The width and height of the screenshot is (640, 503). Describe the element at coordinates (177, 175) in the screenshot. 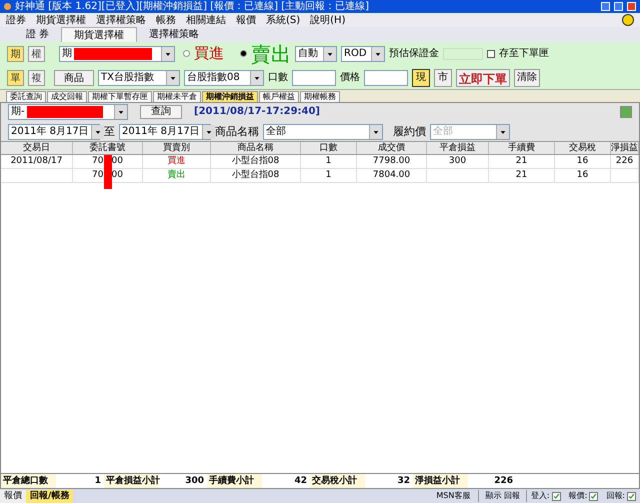

I see `table-cell: 賣出` at that location.